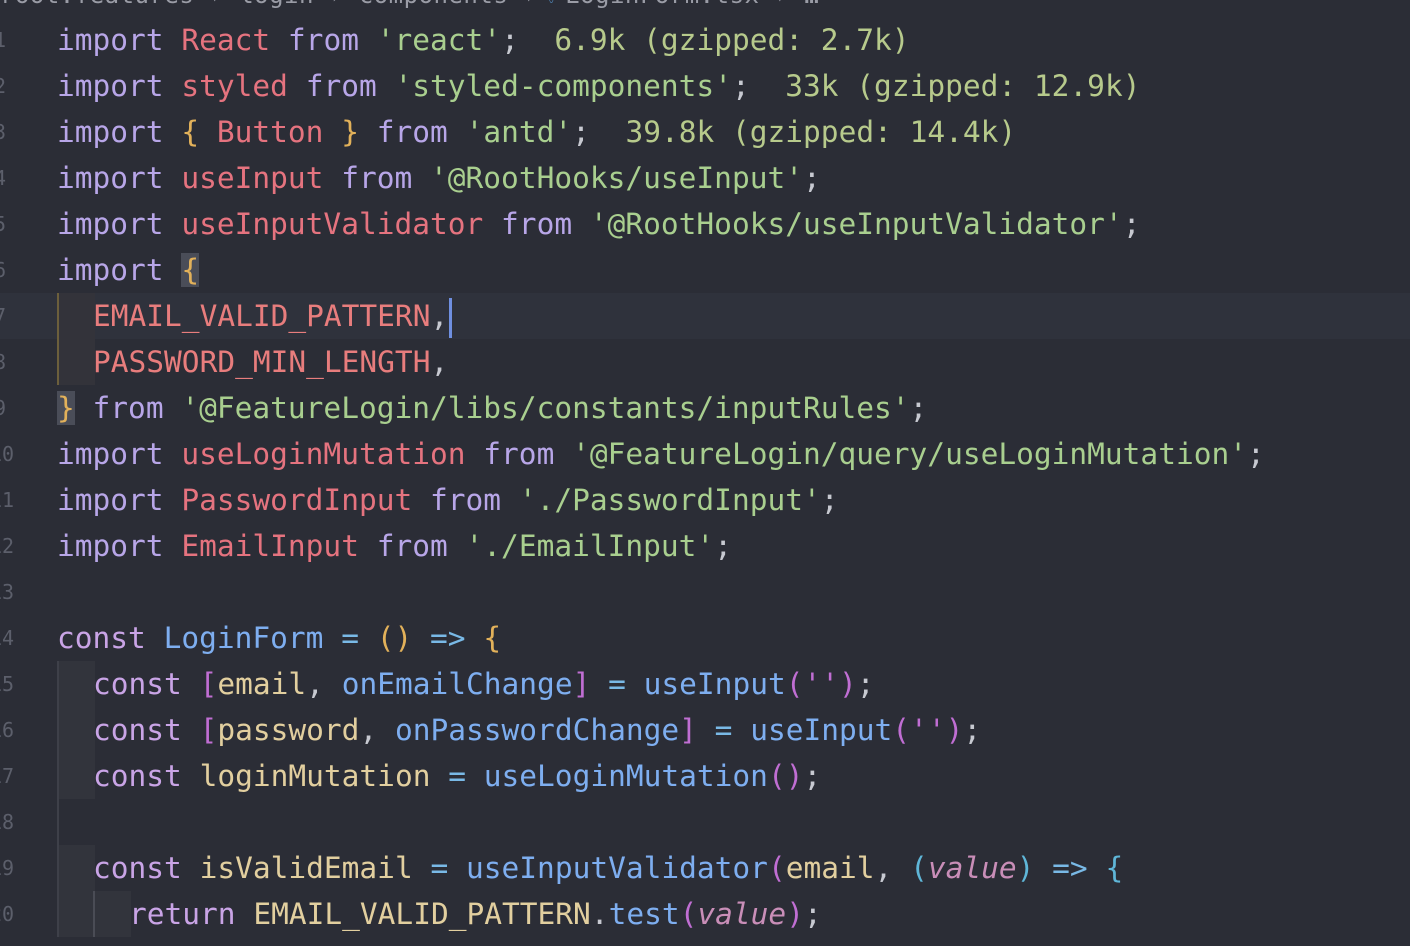  Describe the element at coordinates (705, 270) in the screenshot. I see `code-line-6: 6 import {` at that location.